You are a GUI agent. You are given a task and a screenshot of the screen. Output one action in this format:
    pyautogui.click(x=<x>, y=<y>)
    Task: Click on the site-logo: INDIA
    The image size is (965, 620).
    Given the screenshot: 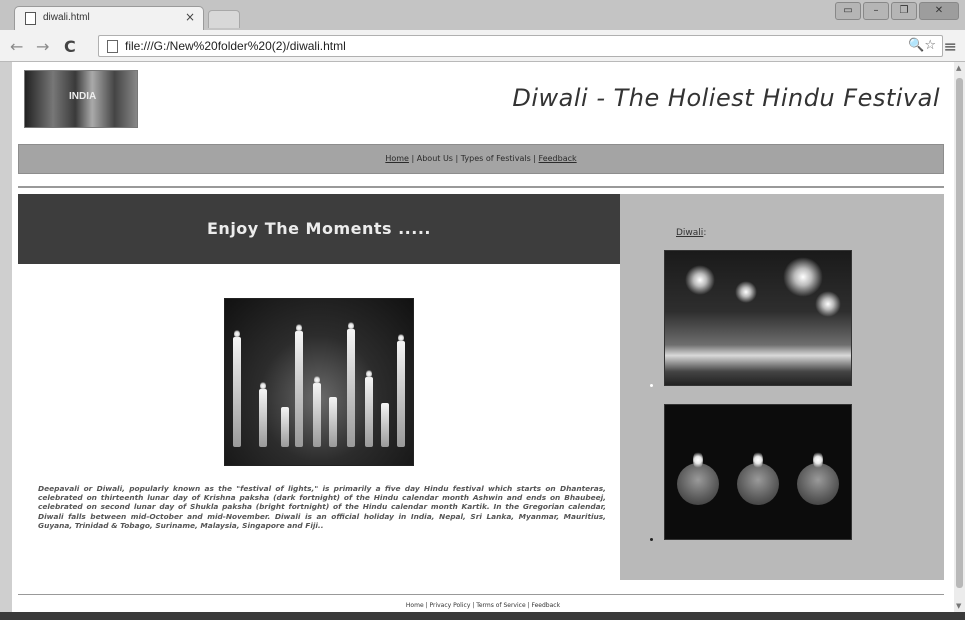 What is the action you would take?
    pyautogui.click(x=81, y=99)
    